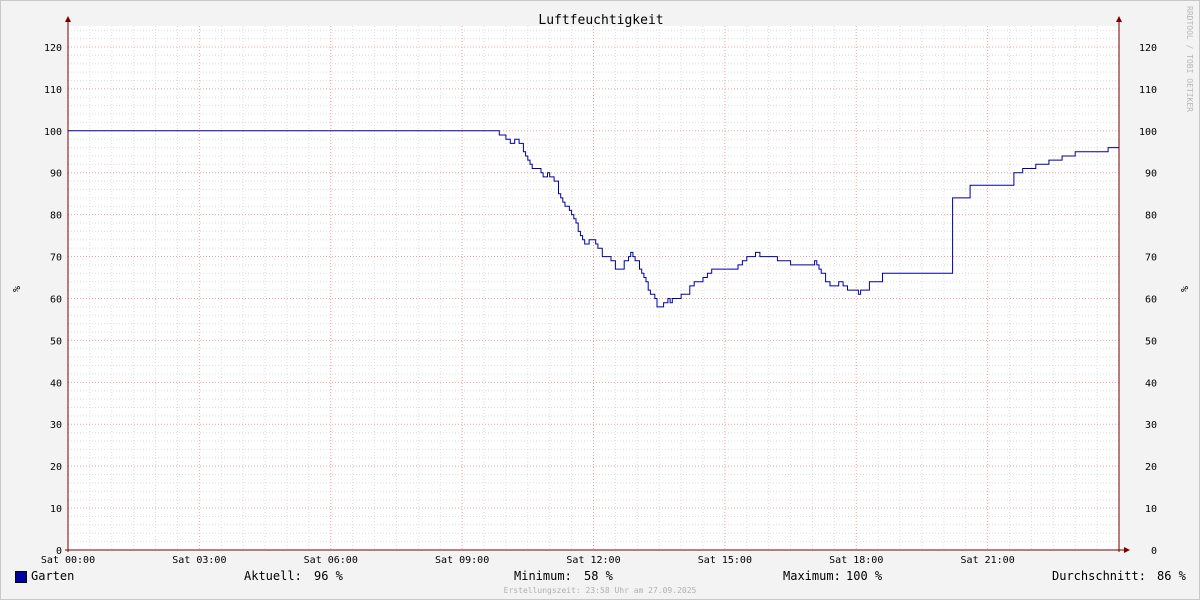 The image size is (1200, 600). I want to click on y-tick-label-left: 20, so click(56, 467).